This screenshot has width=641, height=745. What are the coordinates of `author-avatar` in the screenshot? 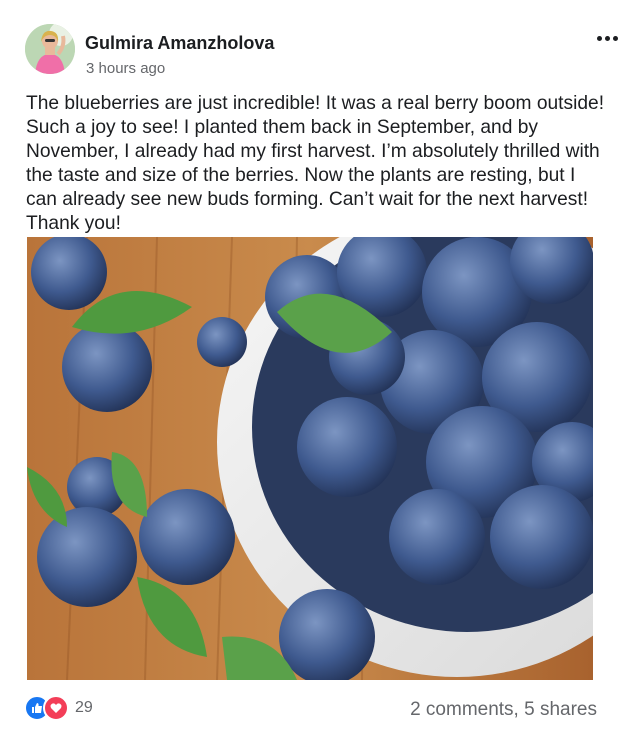 It's located at (50, 49).